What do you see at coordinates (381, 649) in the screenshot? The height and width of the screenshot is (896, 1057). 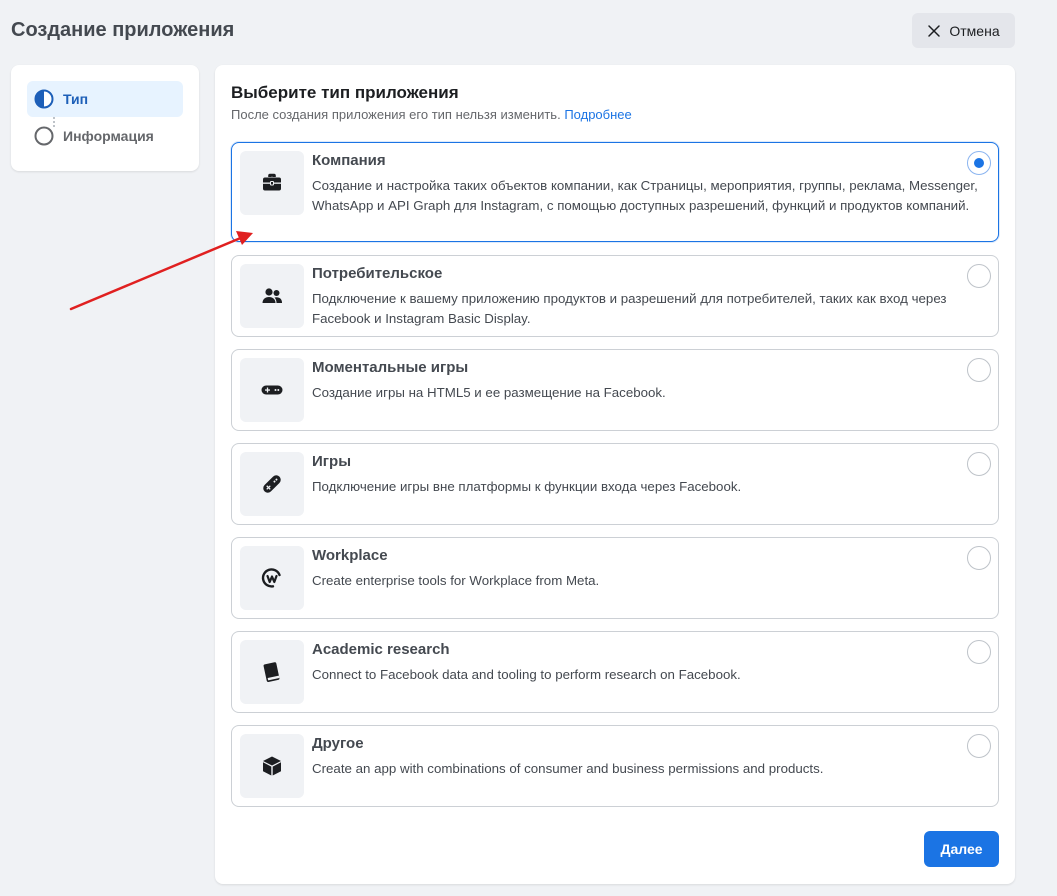 I see `option-title: Academic research` at bounding box center [381, 649].